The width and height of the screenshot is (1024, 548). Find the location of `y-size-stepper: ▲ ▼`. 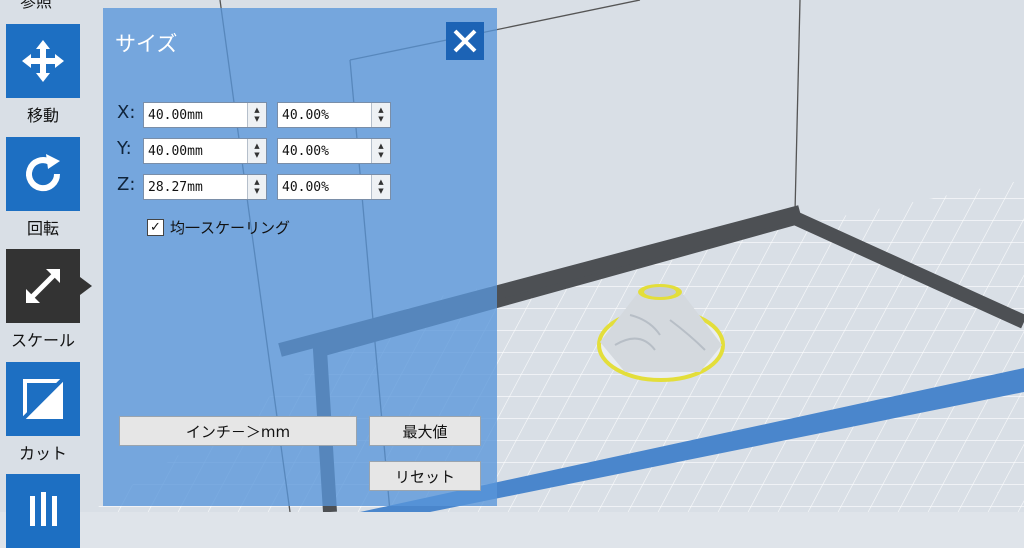

y-size-stepper: ▲ ▼ is located at coordinates (256, 151).